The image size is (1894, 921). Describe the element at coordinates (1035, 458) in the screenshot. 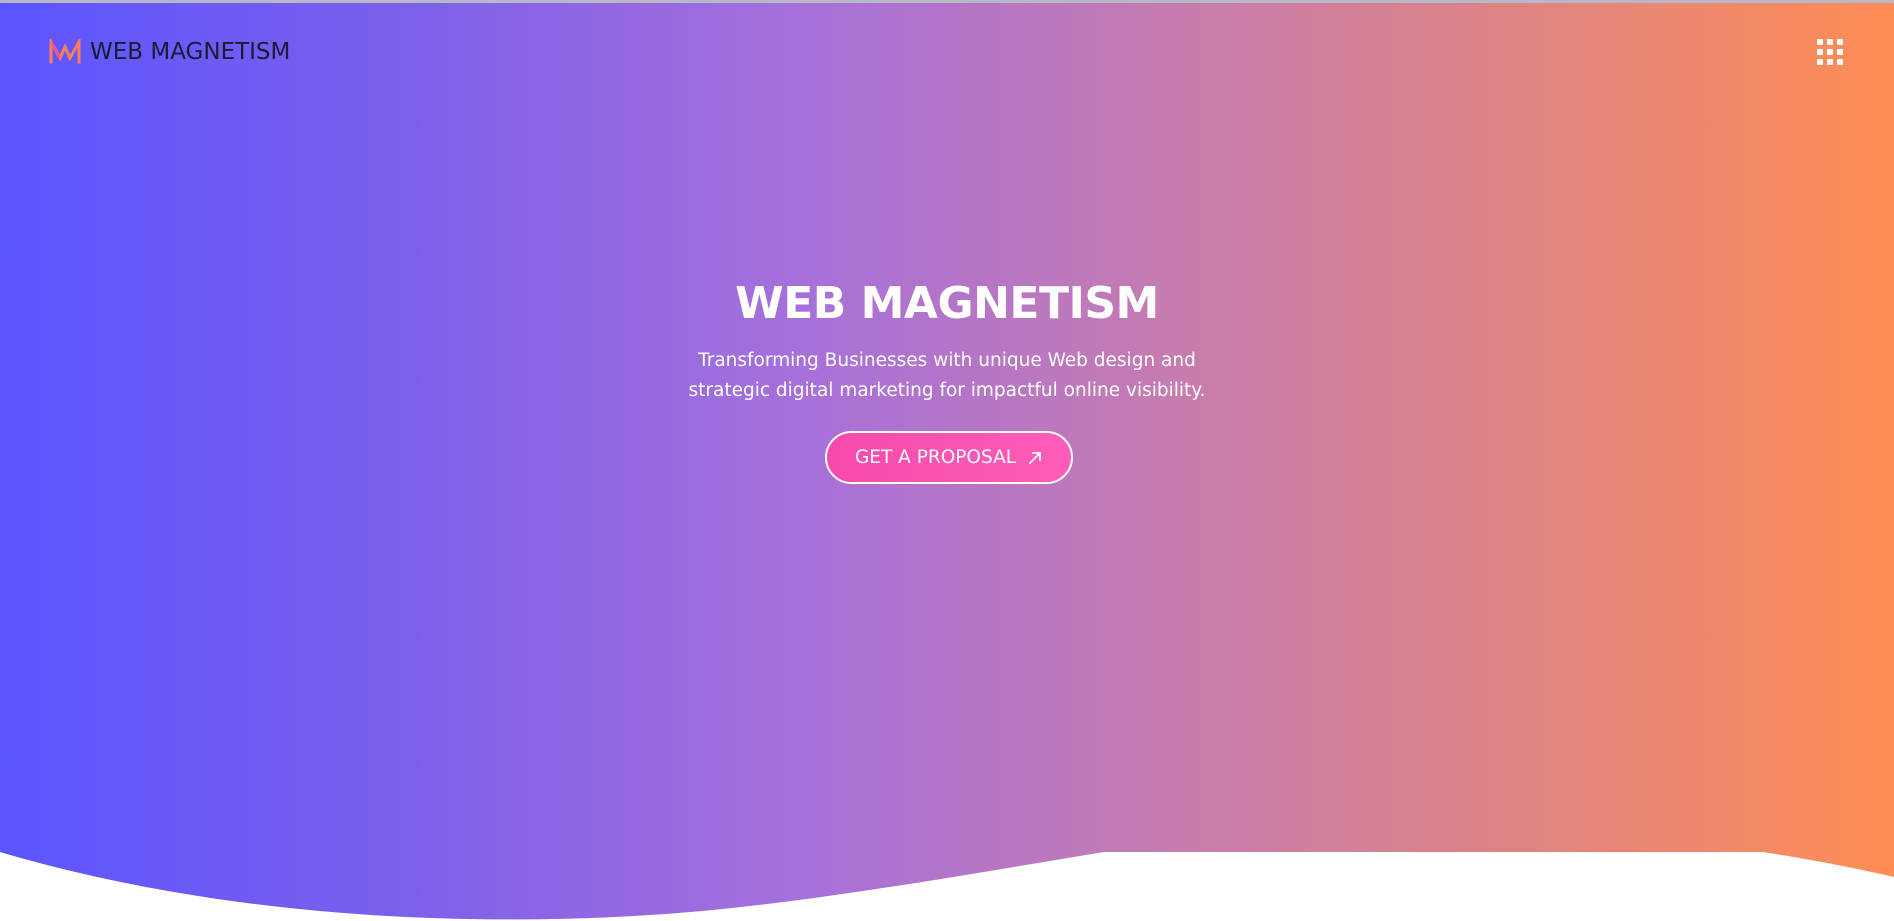

I see `arrow-up-right-icon` at that location.